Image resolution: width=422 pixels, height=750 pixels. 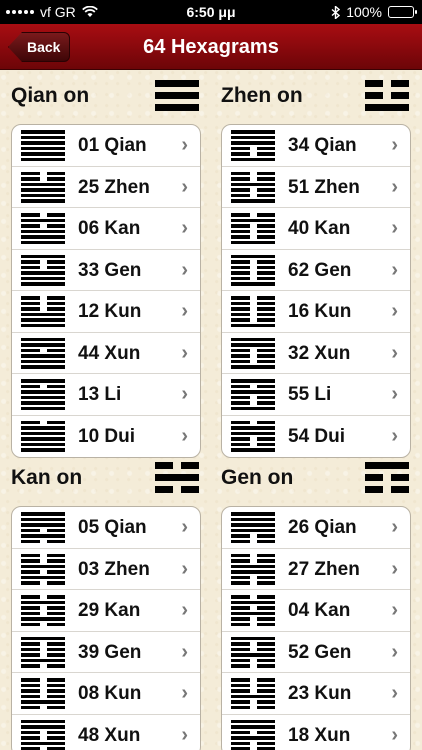 What do you see at coordinates (320, 652) in the screenshot?
I see `hexagram-label: 52 Gen` at bounding box center [320, 652].